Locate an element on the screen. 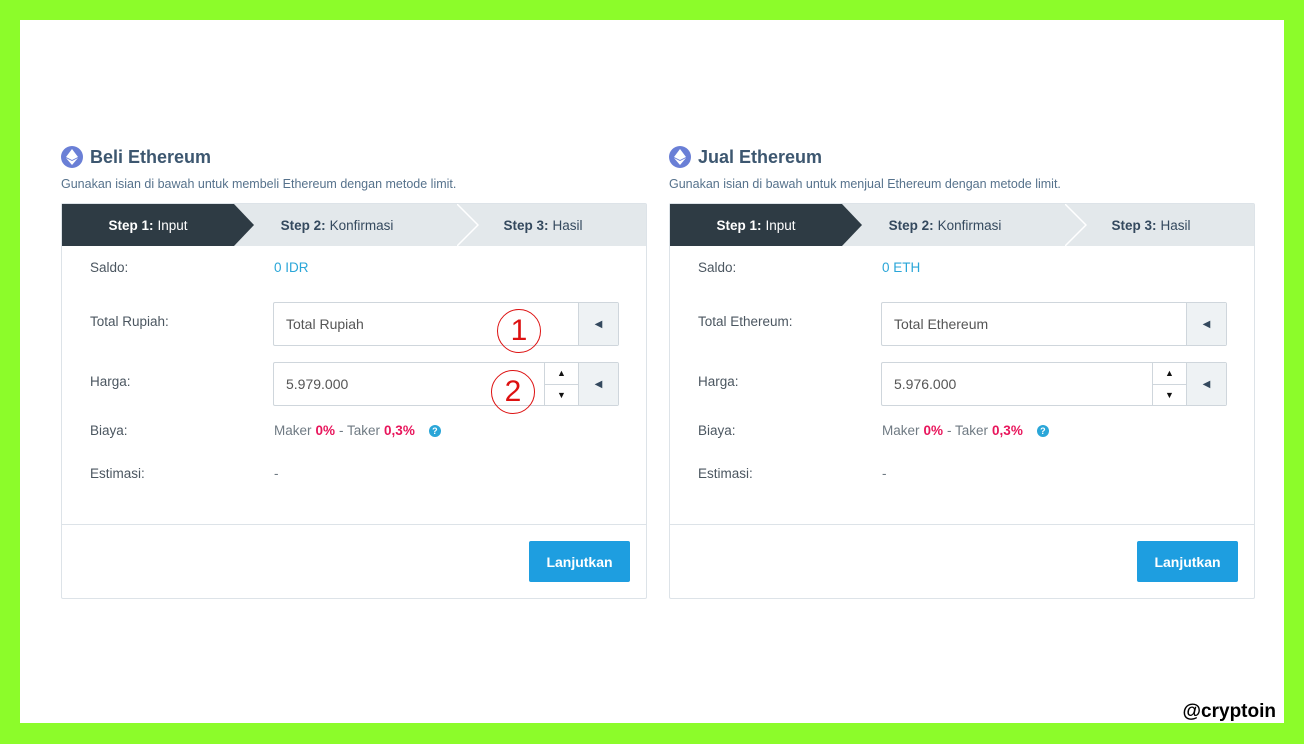  watermark: @cryptoin is located at coordinates (1229, 711).